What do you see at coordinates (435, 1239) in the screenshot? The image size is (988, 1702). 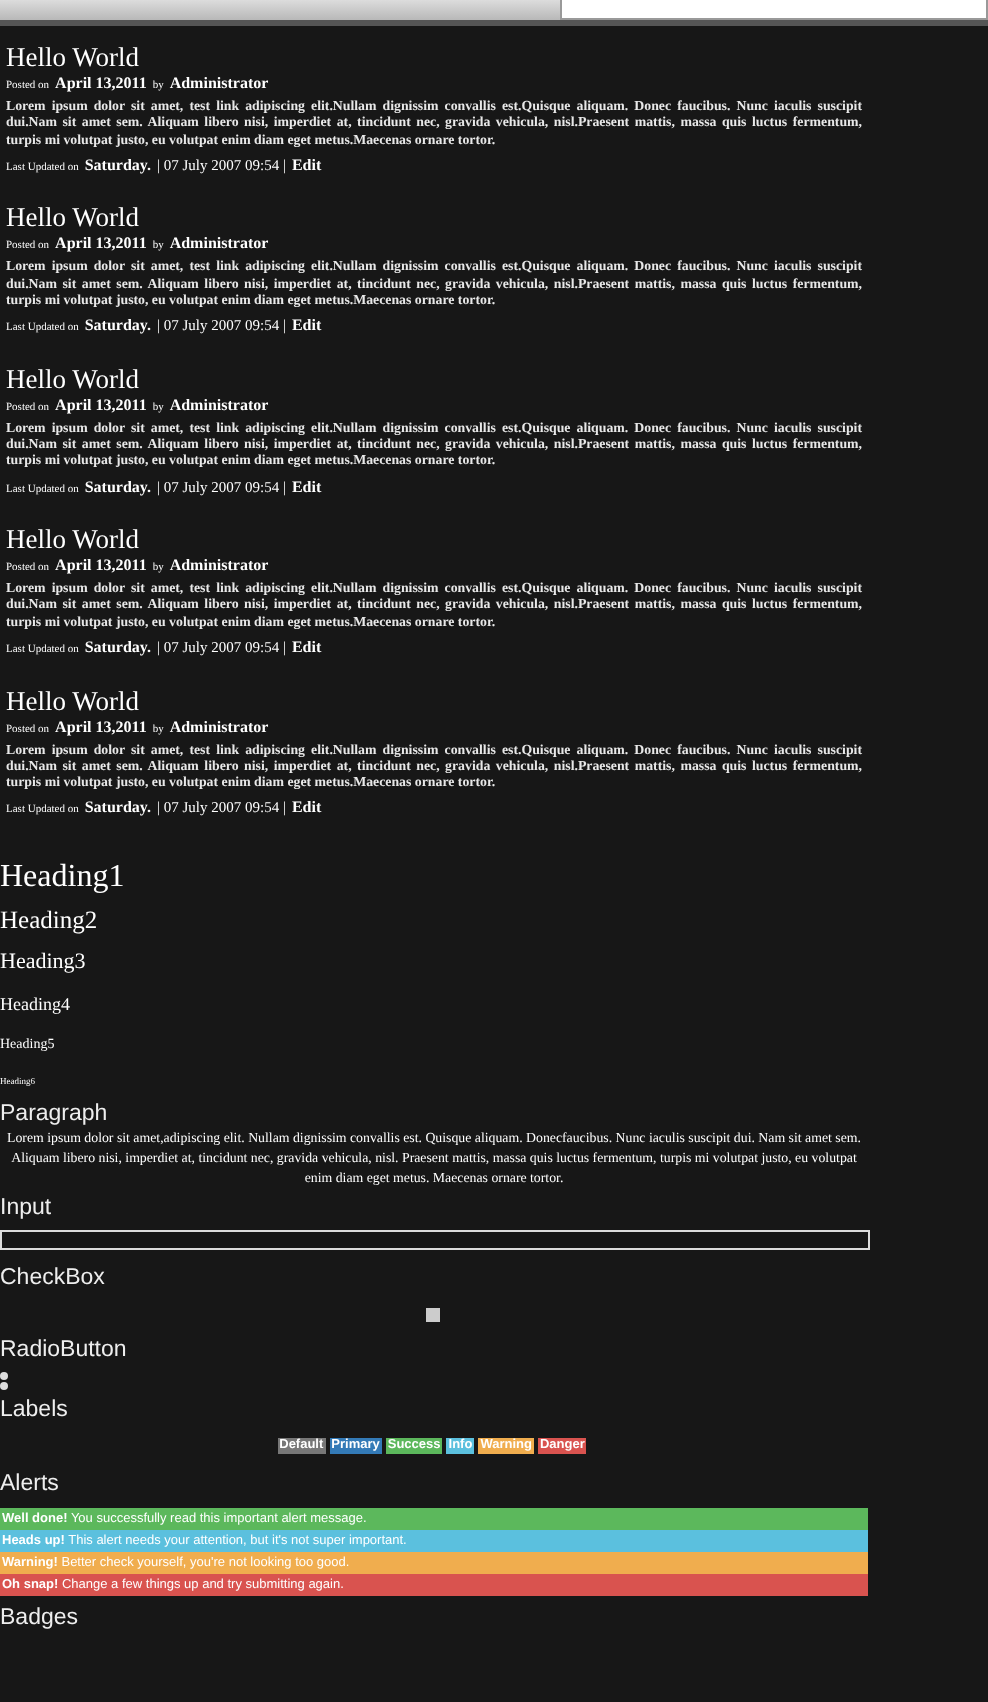 I see `input-field` at bounding box center [435, 1239].